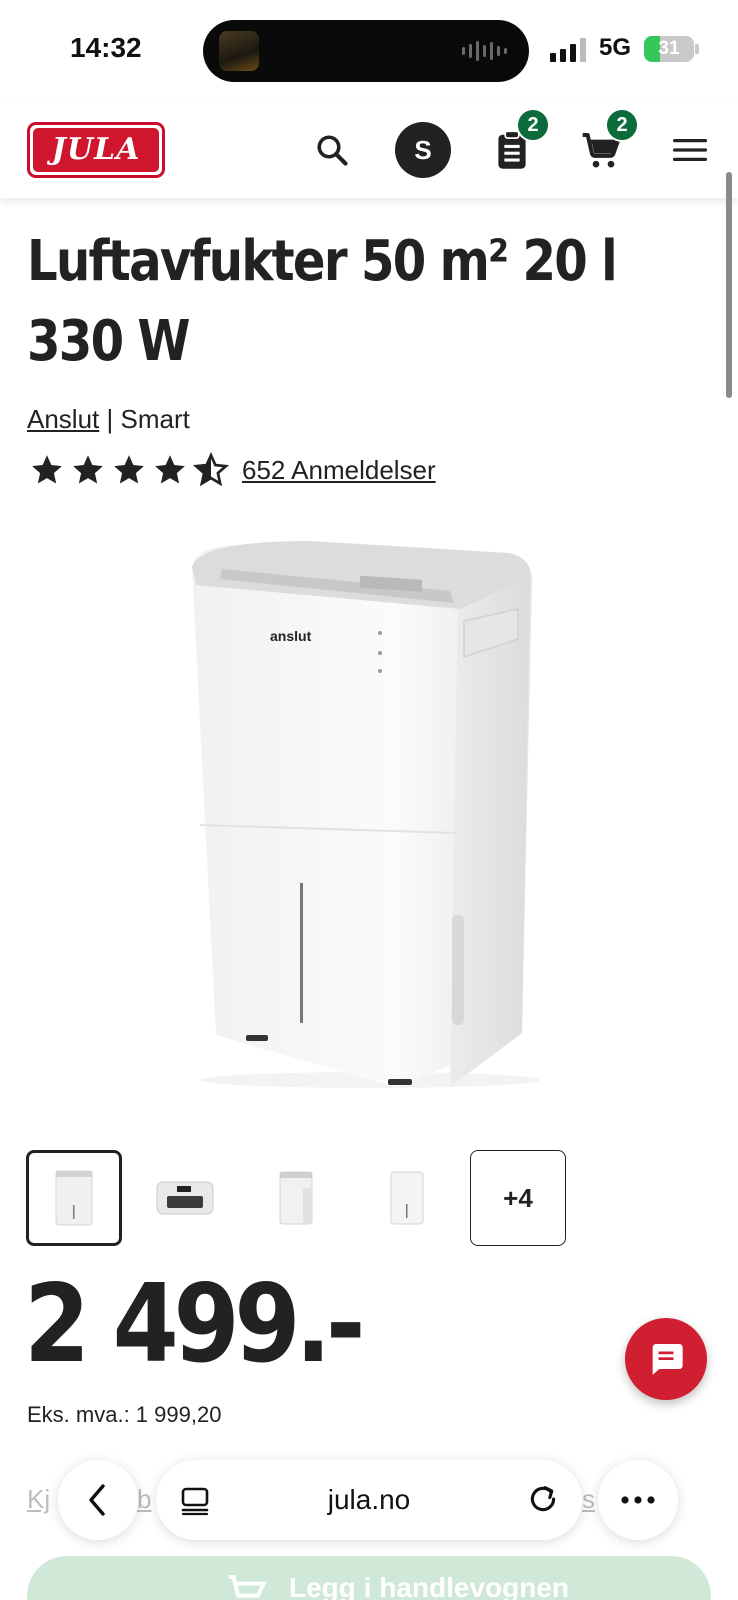 This screenshot has width=738, height=1600. I want to click on browser-back-button, so click(98, 1500).